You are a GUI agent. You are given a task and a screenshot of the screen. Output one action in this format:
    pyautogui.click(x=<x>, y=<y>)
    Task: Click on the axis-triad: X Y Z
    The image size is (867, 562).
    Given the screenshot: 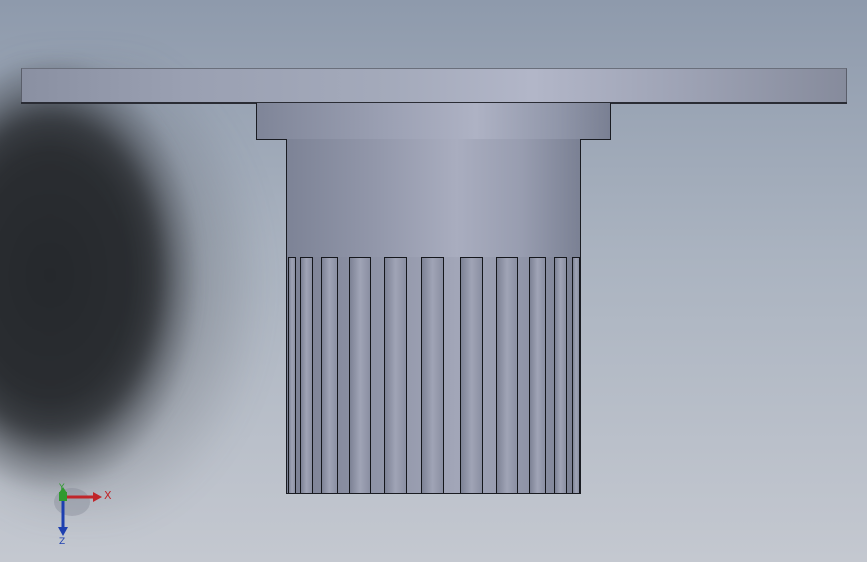 What is the action you would take?
    pyautogui.click(x=83, y=515)
    